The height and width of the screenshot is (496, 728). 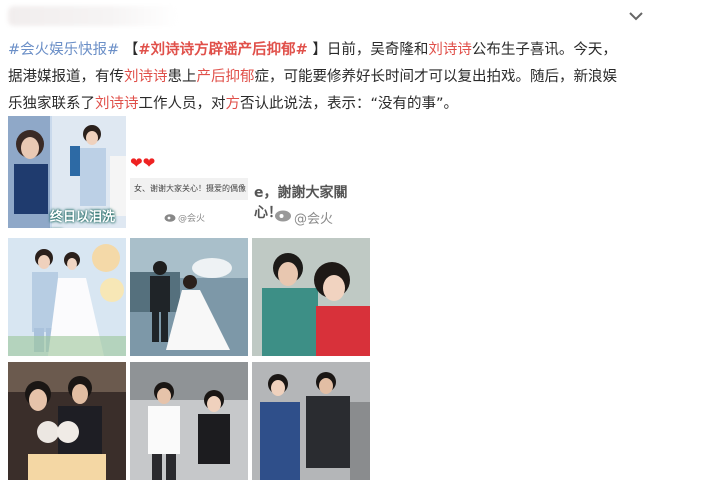 What do you see at coordinates (311, 172) in the screenshot?
I see `photo-3: e，謝謝大家關心！ @会火` at bounding box center [311, 172].